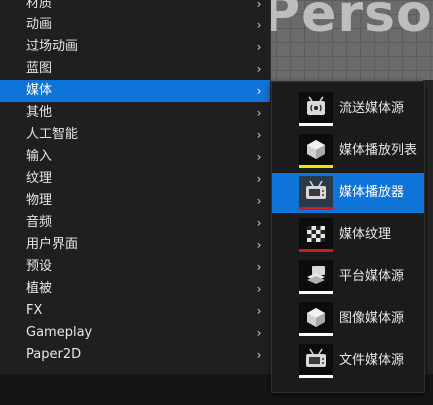 This screenshot has width=433, height=405. I want to click on menu-item-label: 音频, so click(39, 222).